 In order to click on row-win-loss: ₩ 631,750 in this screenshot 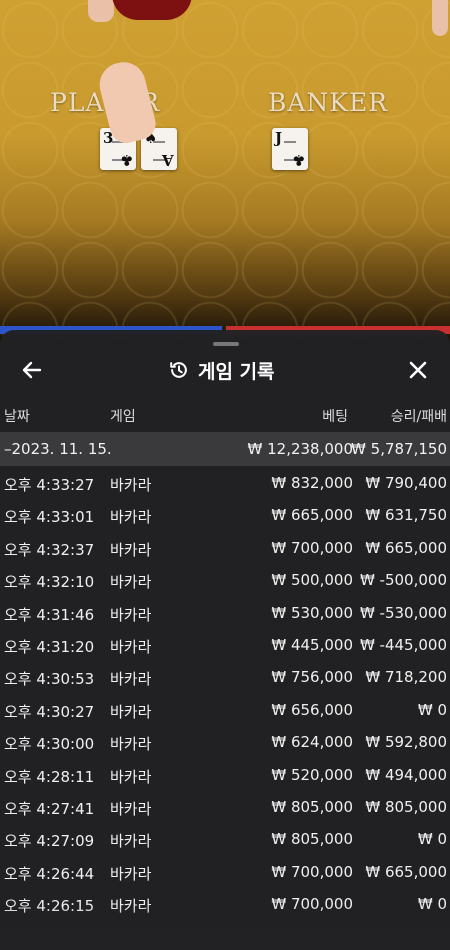, I will do `click(406, 515)`.